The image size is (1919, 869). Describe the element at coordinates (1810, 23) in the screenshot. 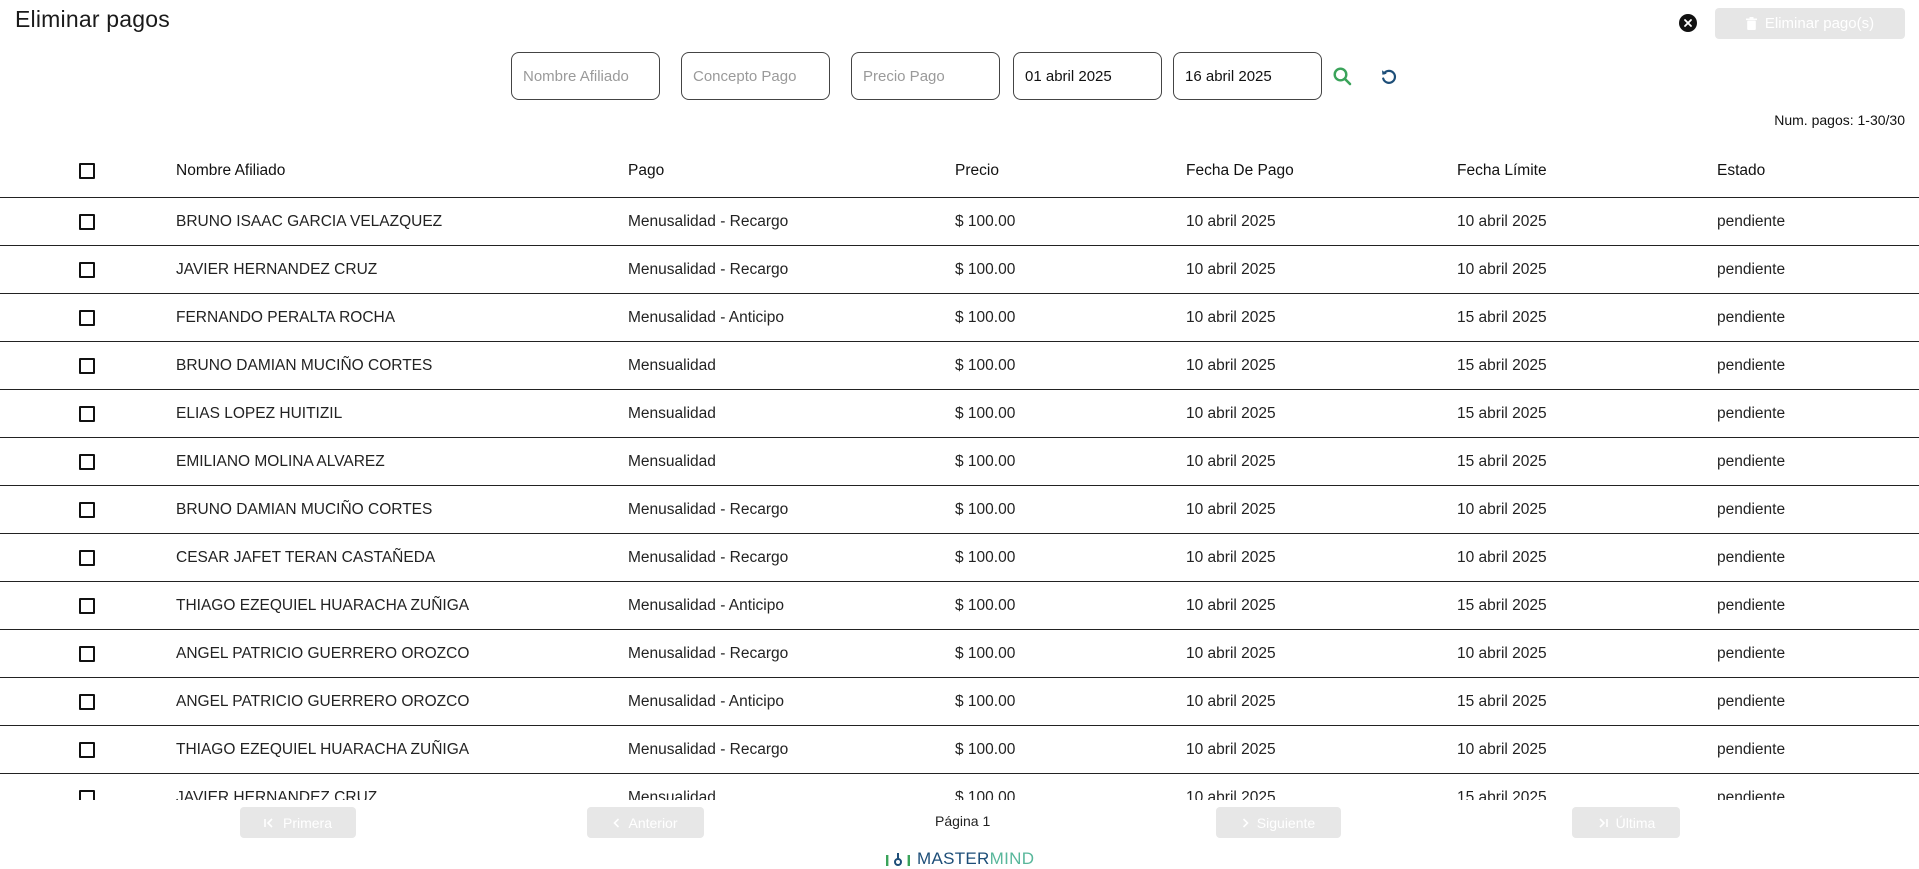

I see `delete-payments-button: Eliminar pago(s)` at that location.